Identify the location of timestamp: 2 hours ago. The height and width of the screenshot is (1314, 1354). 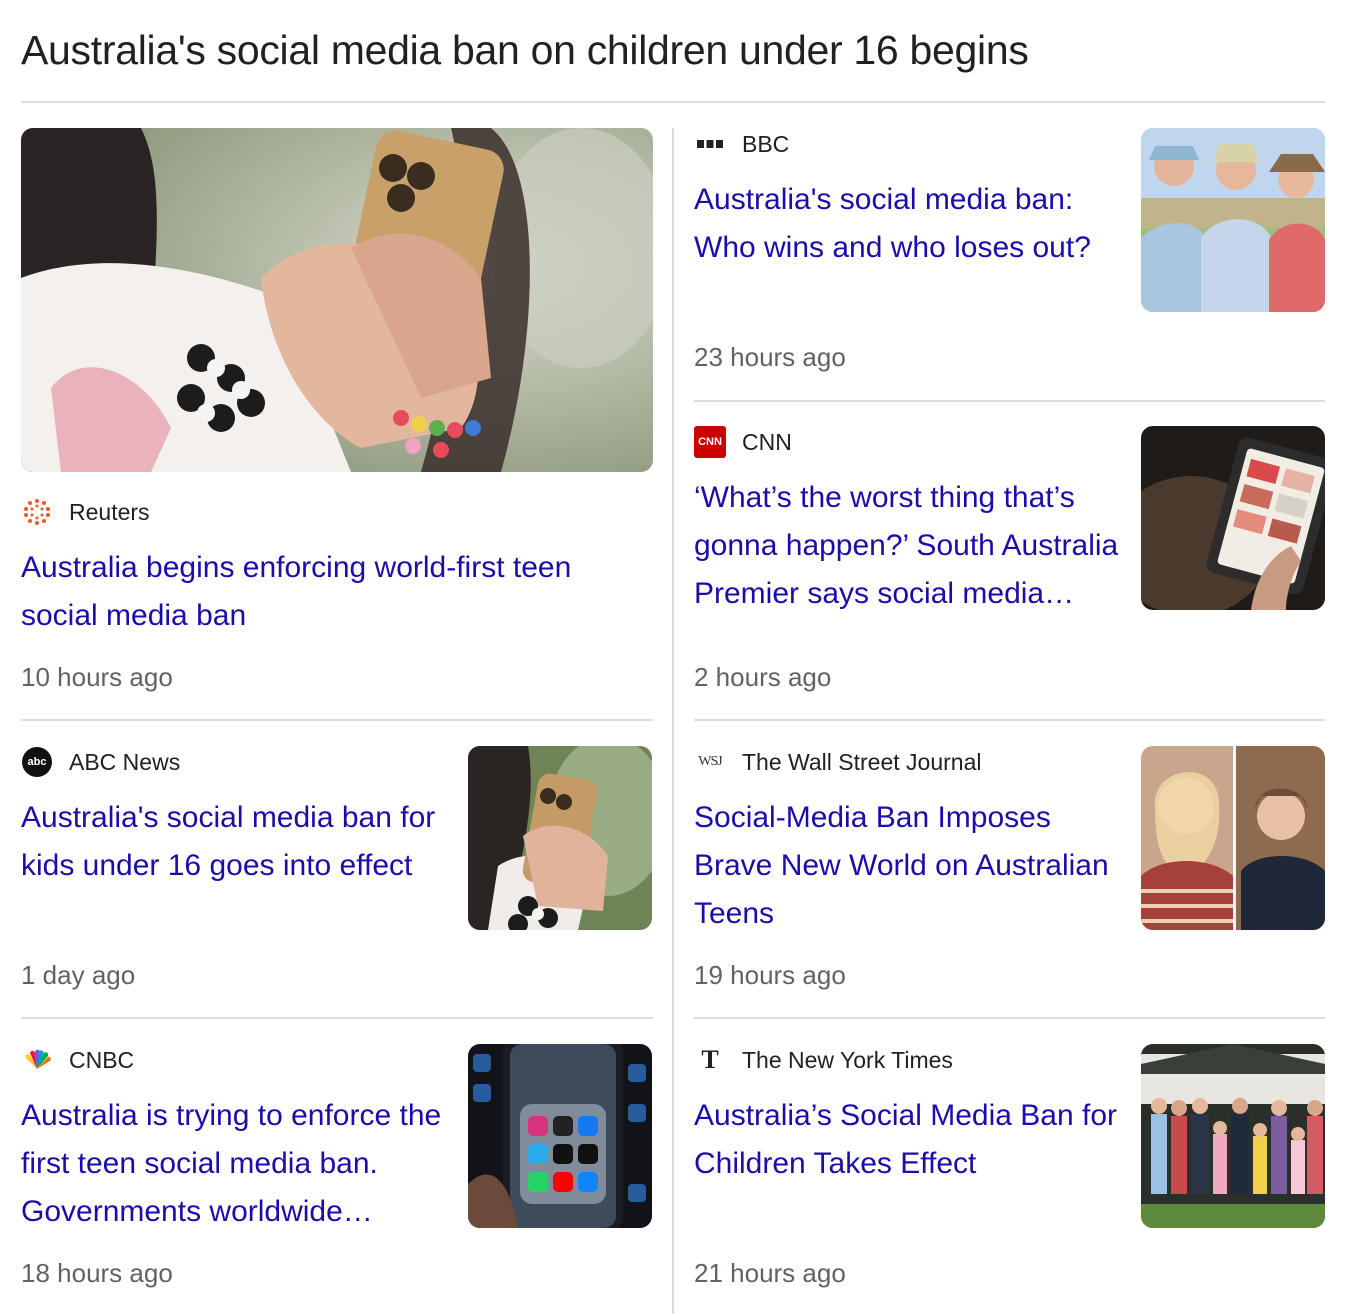
(763, 677).